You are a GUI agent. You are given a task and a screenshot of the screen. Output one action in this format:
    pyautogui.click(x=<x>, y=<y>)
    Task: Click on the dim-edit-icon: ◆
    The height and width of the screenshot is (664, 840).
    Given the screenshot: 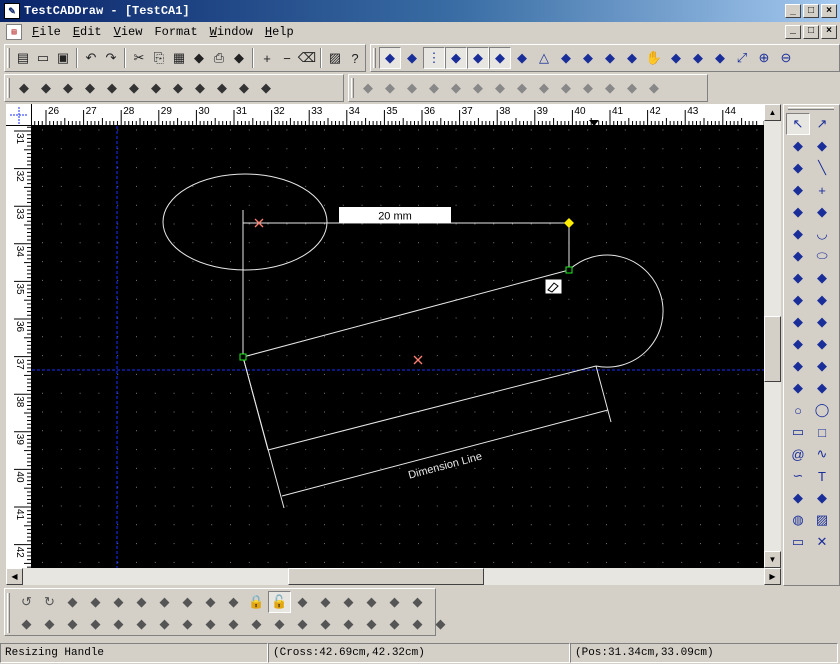 What is the action you would take?
    pyautogui.click(x=266, y=88)
    